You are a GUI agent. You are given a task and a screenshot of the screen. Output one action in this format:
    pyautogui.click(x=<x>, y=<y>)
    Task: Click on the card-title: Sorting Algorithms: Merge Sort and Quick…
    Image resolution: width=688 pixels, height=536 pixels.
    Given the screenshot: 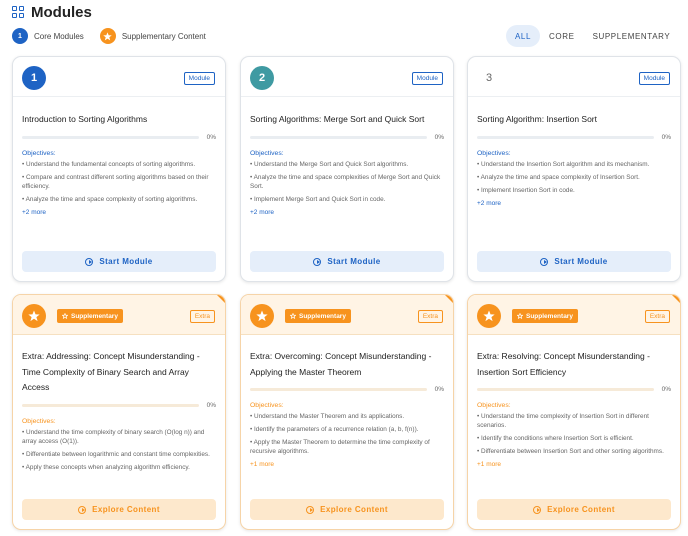 What is the action you would take?
    pyautogui.click(x=337, y=119)
    